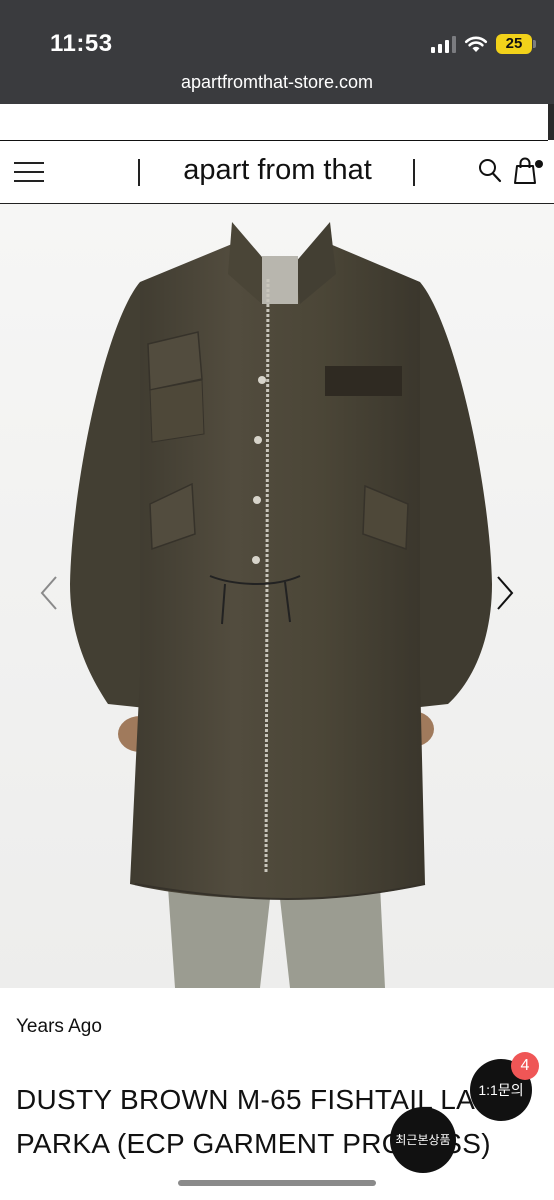 This screenshot has width=554, height=1200. Describe the element at coordinates (516, 44) in the screenshot. I see `battery-icon: 25` at that location.